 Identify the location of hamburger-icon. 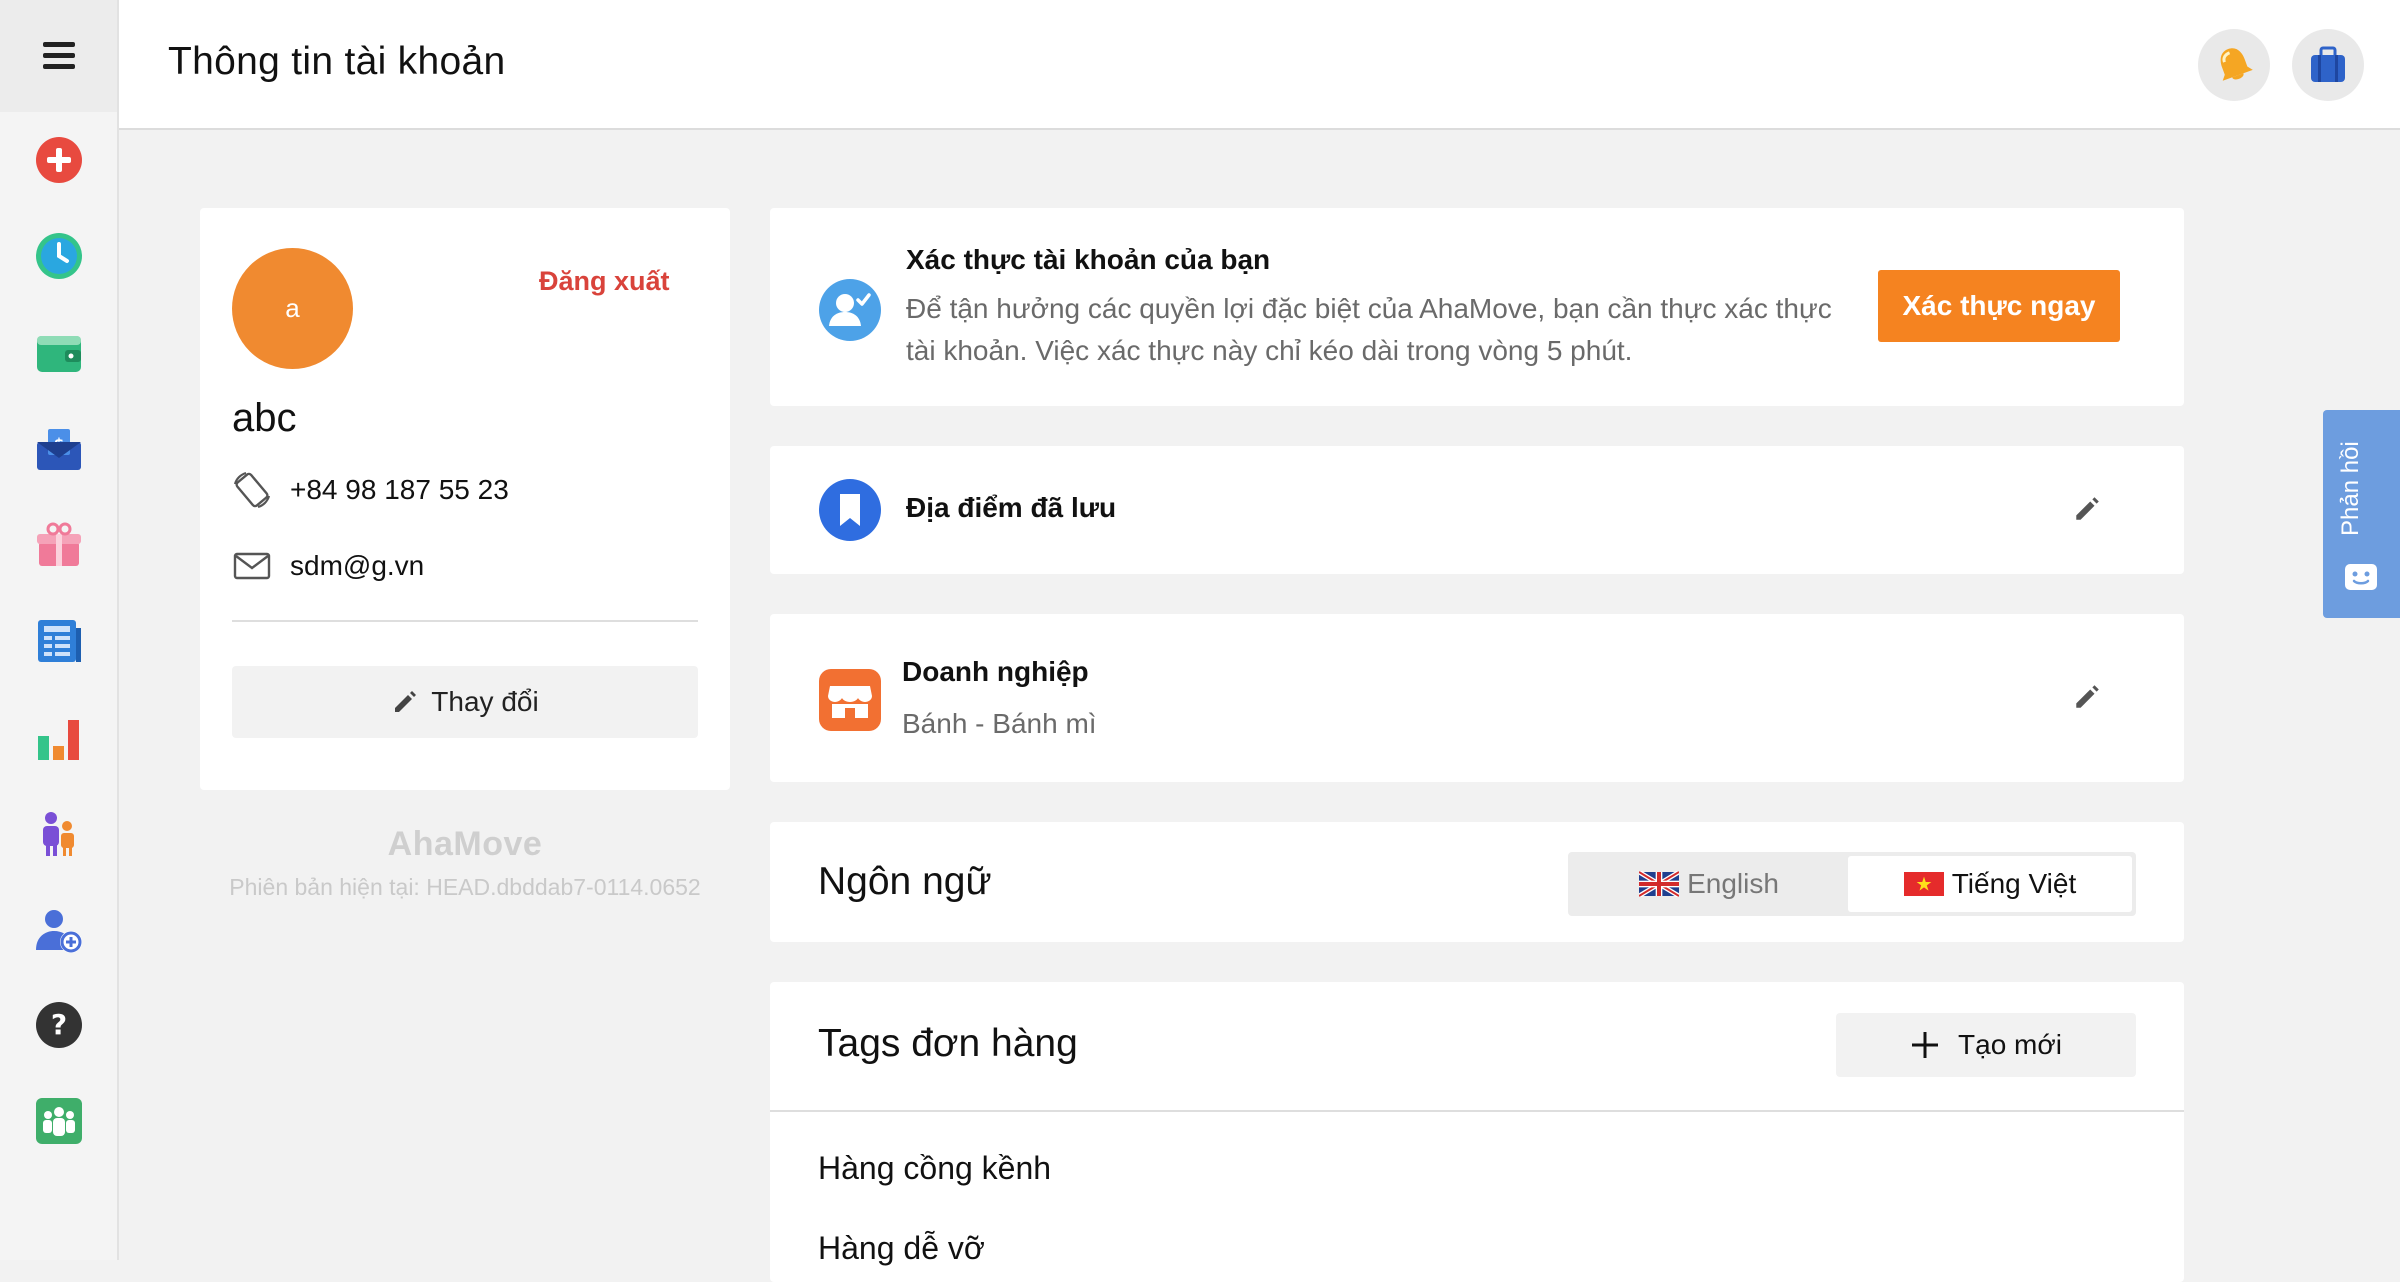
(58, 56).